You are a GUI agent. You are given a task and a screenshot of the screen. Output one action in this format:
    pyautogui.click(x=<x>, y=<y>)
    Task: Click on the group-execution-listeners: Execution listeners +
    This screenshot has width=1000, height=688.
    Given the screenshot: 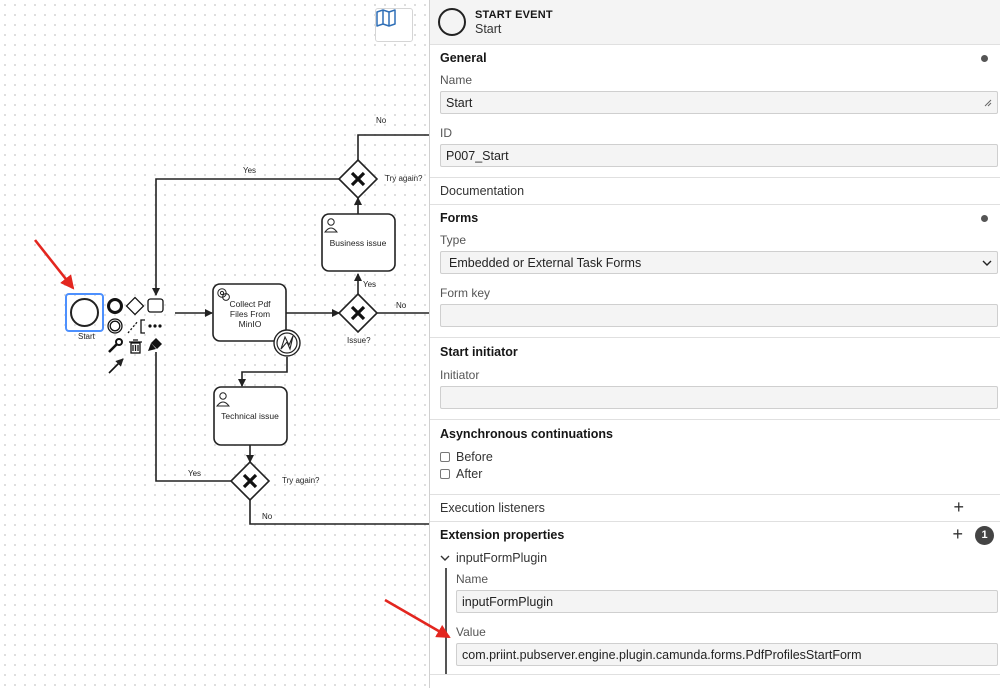 What is the action you would take?
    pyautogui.click(x=715, y=508)
    